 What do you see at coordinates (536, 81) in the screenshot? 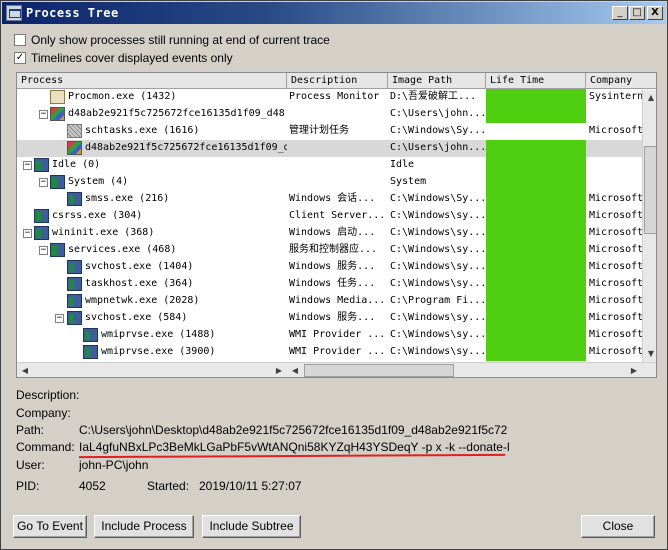
I see `column-life-time: Life Time` at bounding box center [536, 81].